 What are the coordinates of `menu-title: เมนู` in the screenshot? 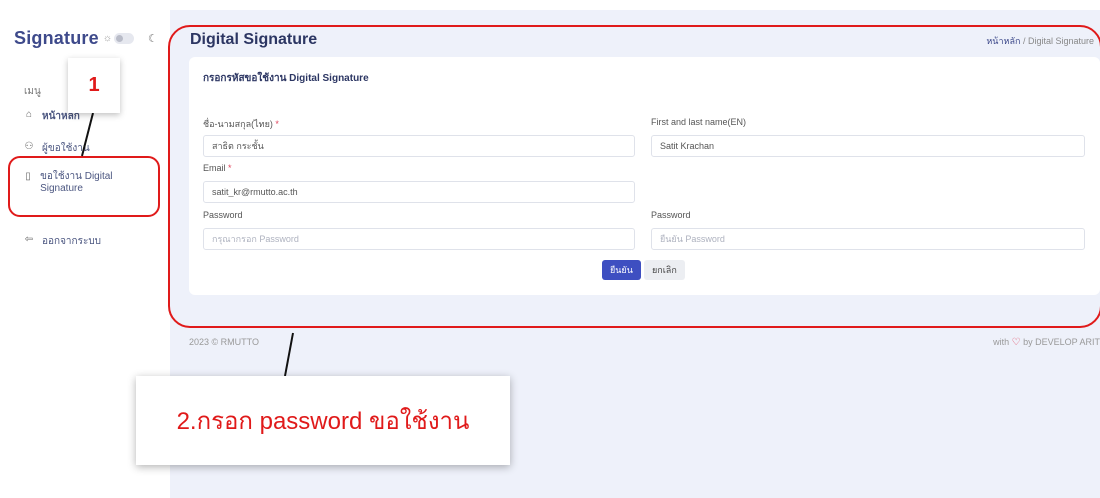 It's located at (32, 91).